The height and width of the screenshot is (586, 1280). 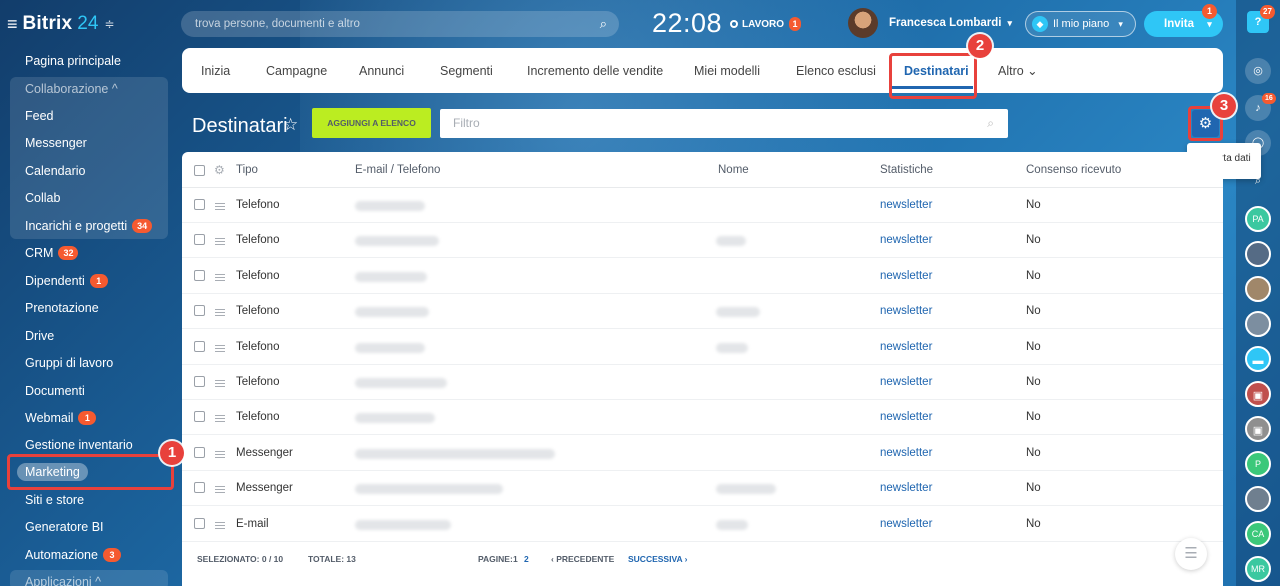 What do you see at coordinates (90, 253) in the screenshot?
I see `sidebar-item-crm: CRM 32` at bounding box center [90, 253].